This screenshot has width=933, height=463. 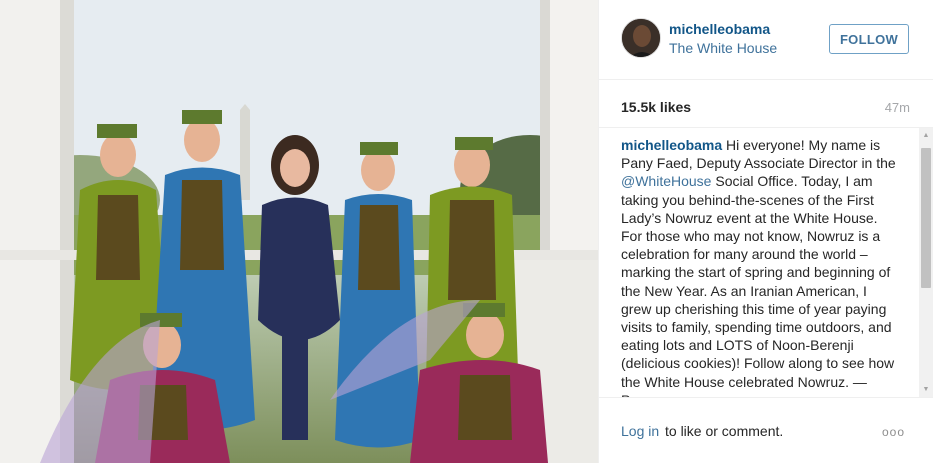 I want to click on post-footer: Log in to like or comment. ooo, so click(x=766, y=430).